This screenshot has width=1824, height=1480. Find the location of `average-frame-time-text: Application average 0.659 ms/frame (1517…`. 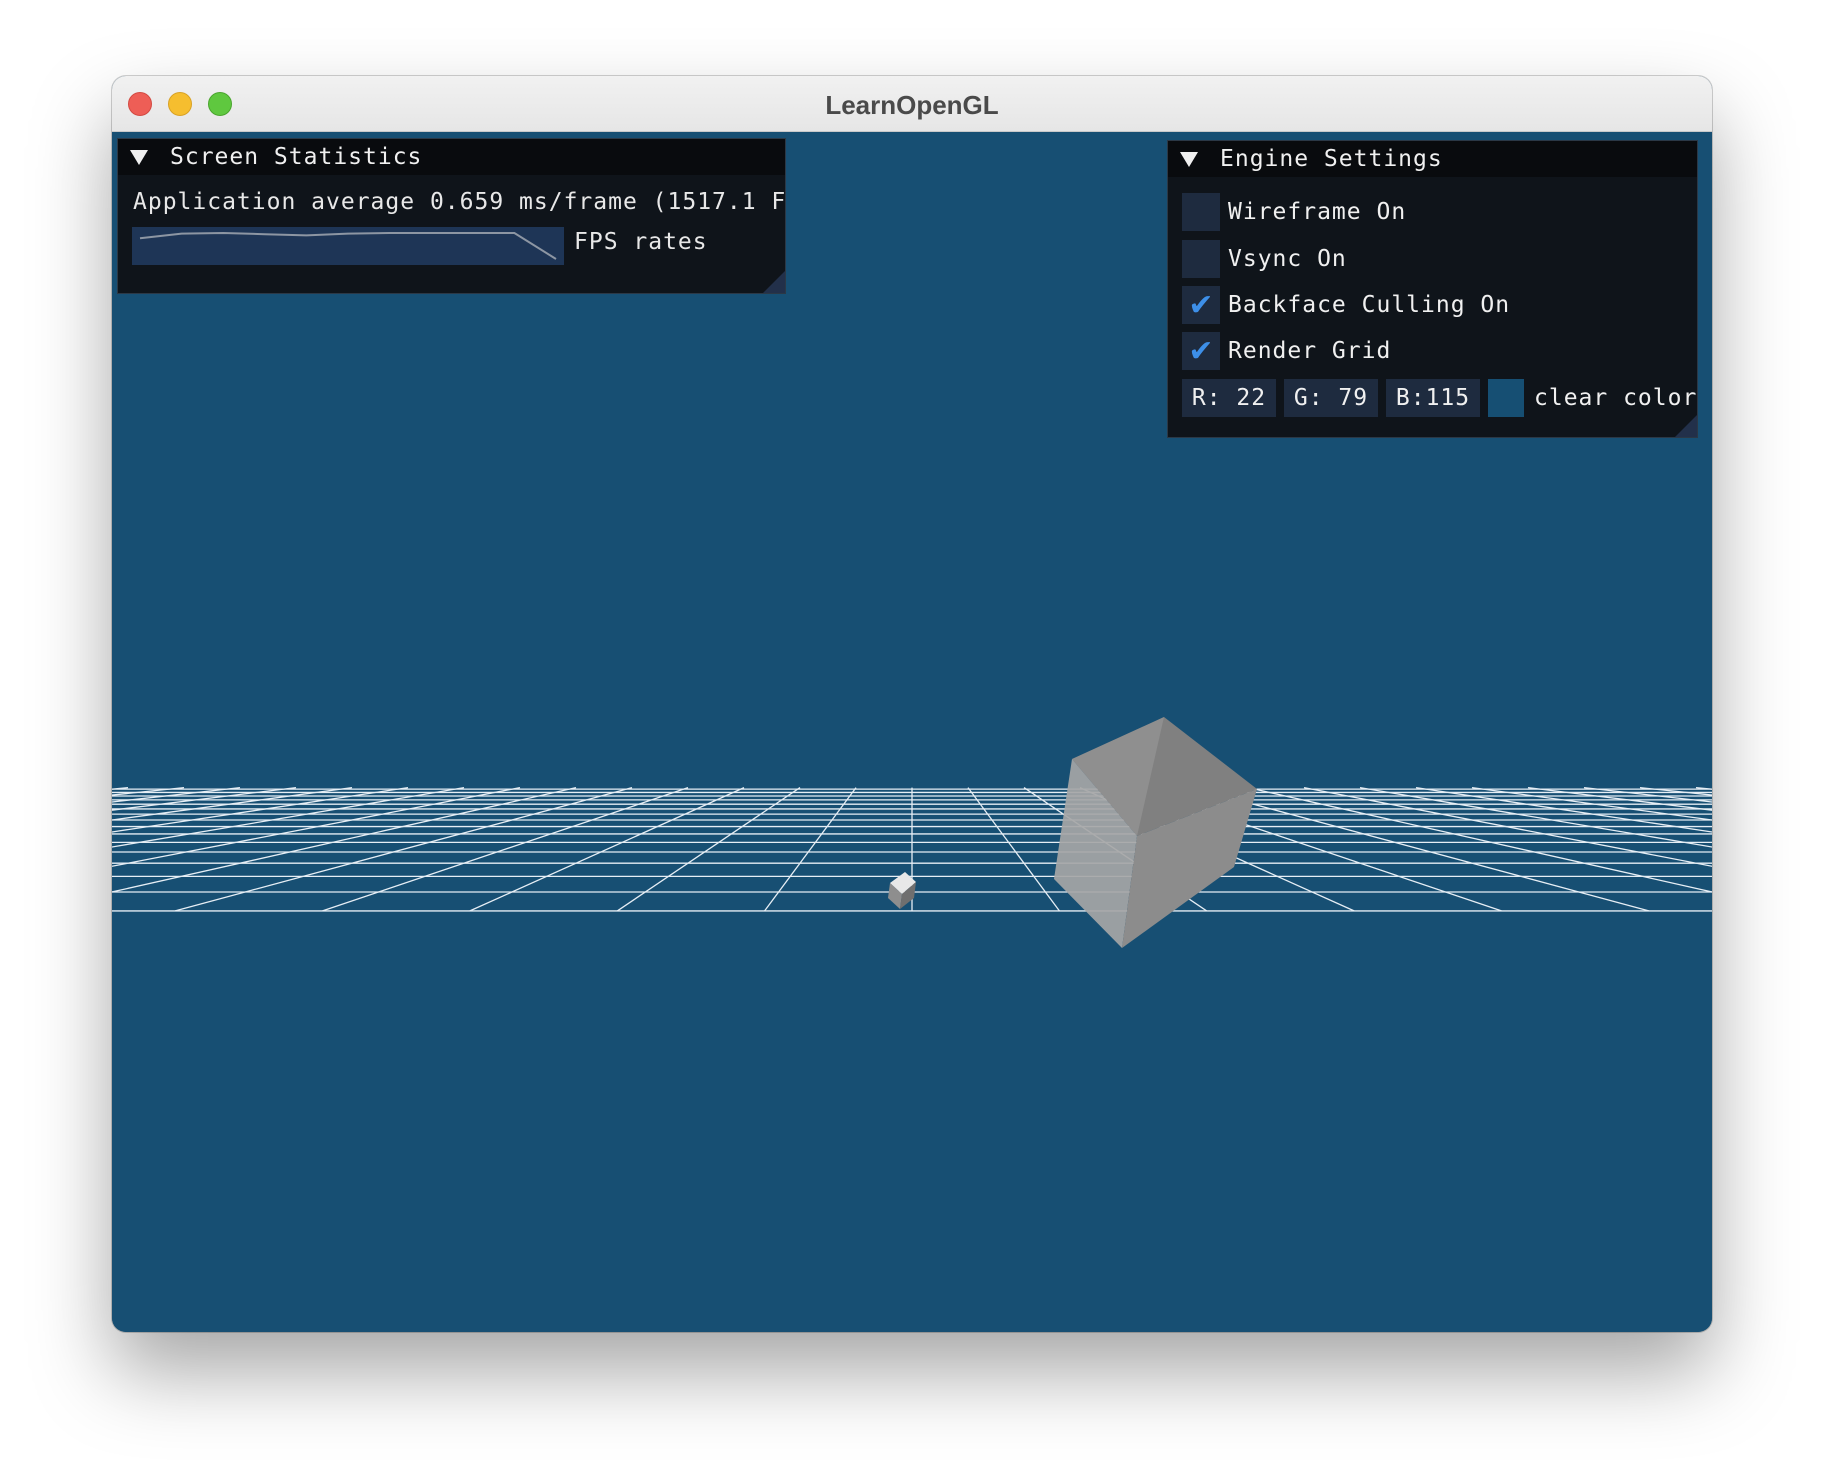

average-frame-time-text: Application average 0.659 ms/frame (1517… is located at coordinates (459, 202).